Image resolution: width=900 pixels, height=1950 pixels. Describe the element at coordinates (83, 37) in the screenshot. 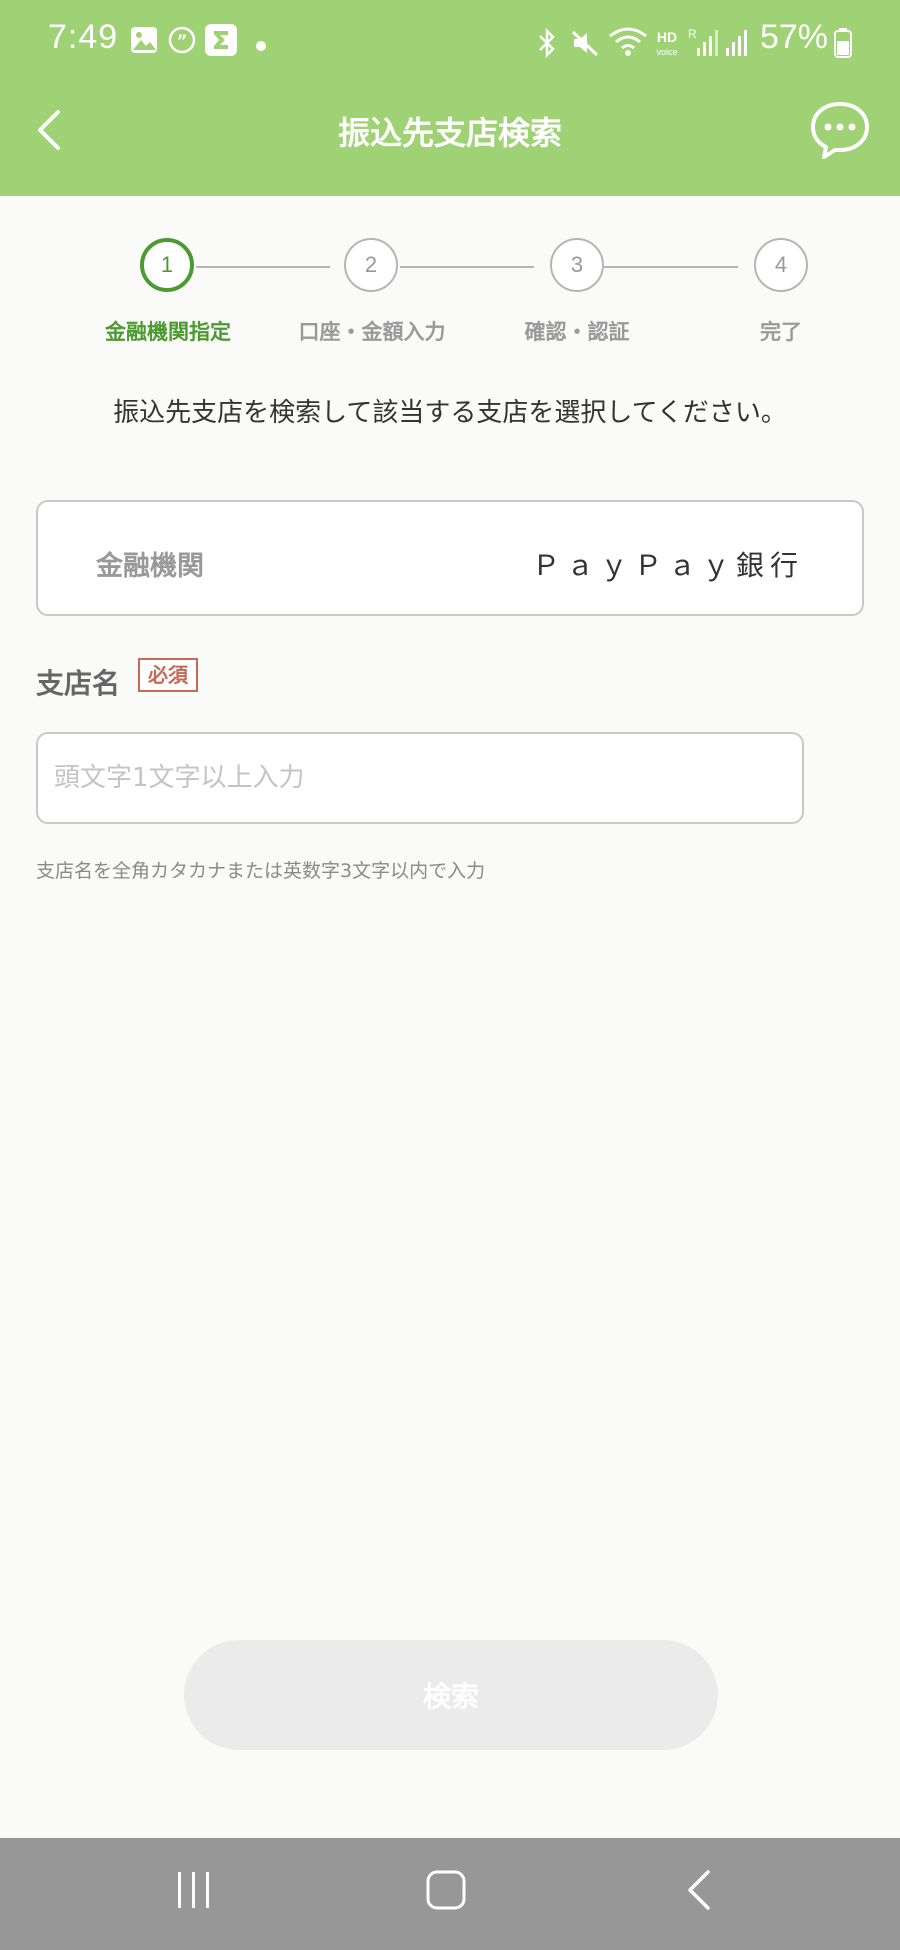

I see `status-time: 7:49` at that location.